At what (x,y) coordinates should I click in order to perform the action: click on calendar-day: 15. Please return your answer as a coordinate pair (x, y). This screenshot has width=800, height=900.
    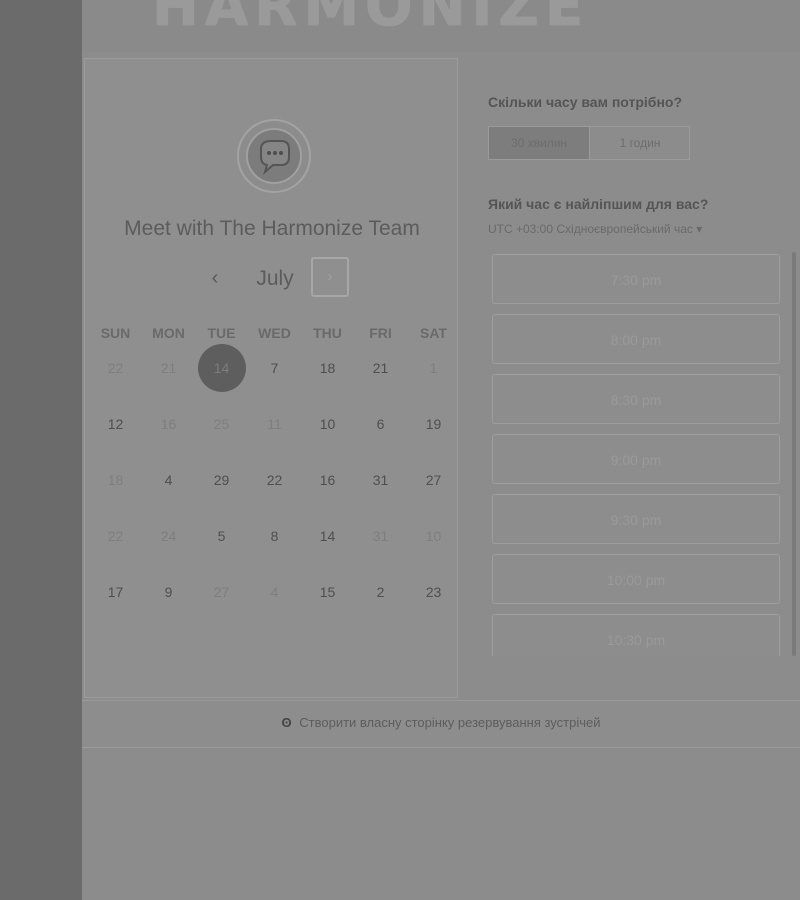
    Looking at the image, I should click on (327, 592).